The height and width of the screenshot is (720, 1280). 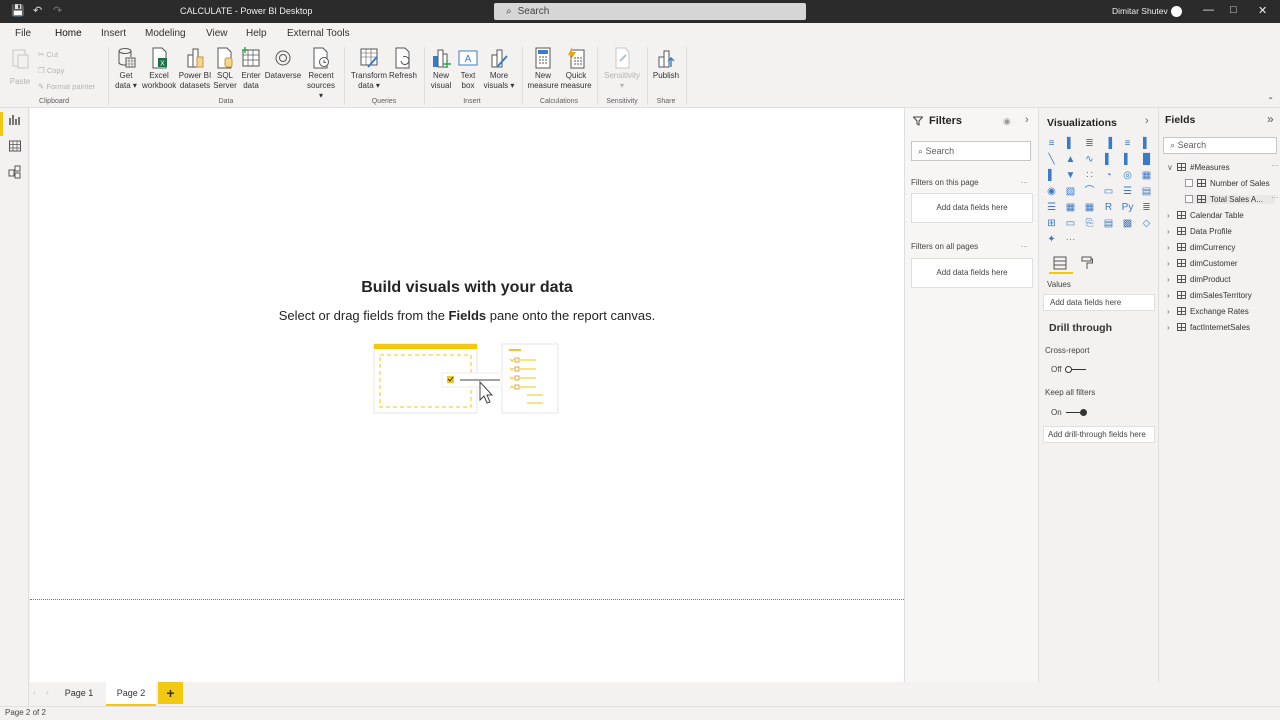 What do you see at coordinates (1146, 192) in the screenshot?
I see `kpi-icon: ▤` at bounding box center [1146, 192].